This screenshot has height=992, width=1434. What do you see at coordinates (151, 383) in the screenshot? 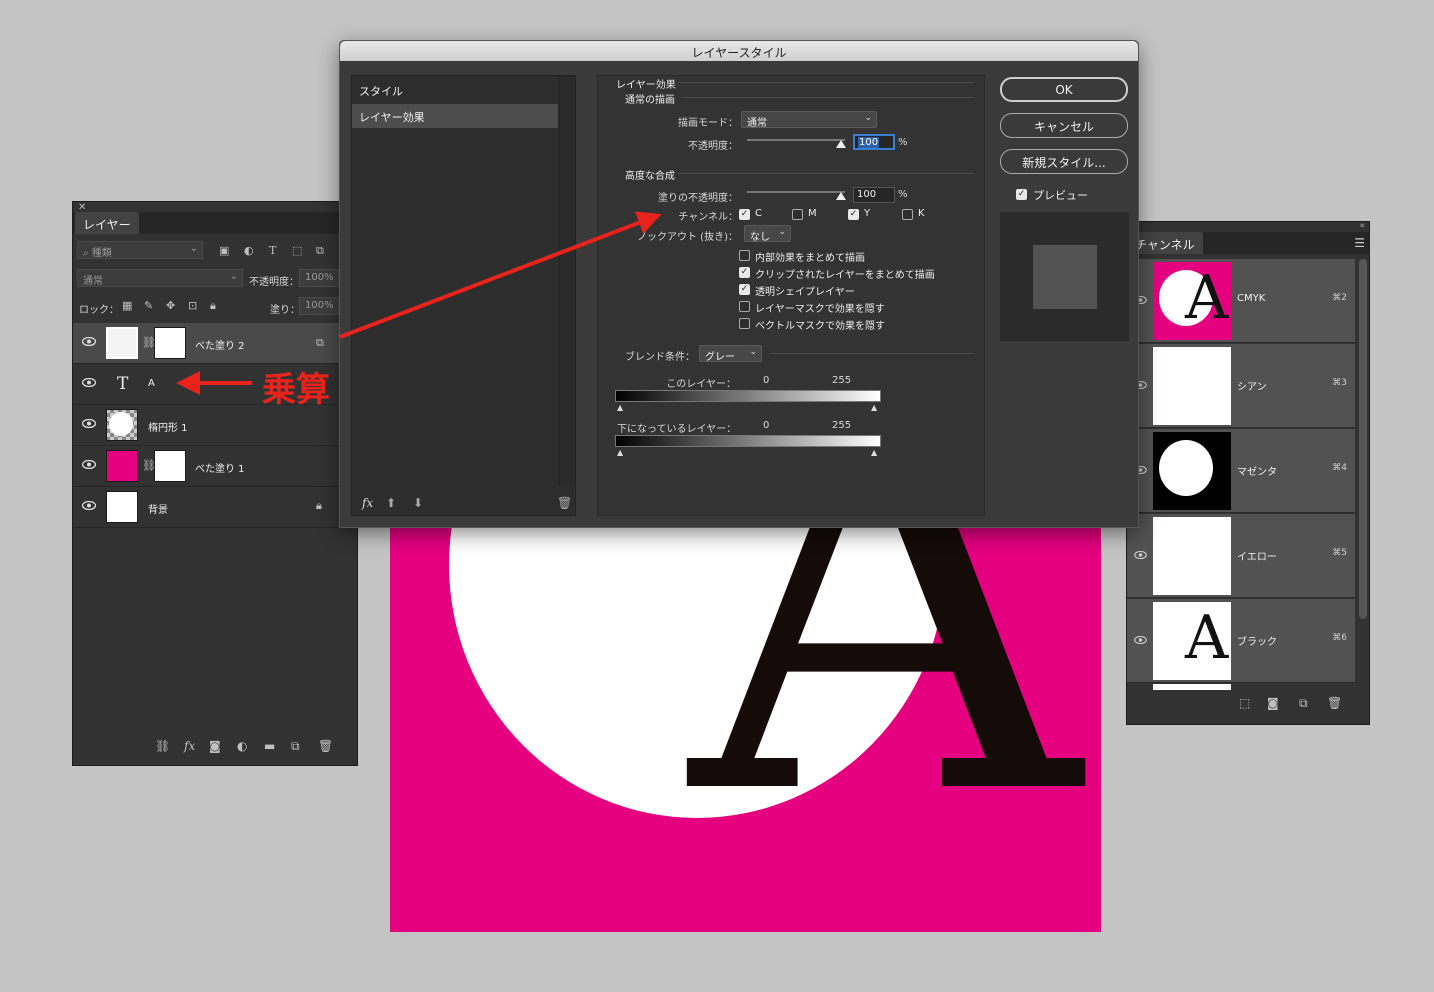
I see `layer-name: A` at bounding box center [151, 383].